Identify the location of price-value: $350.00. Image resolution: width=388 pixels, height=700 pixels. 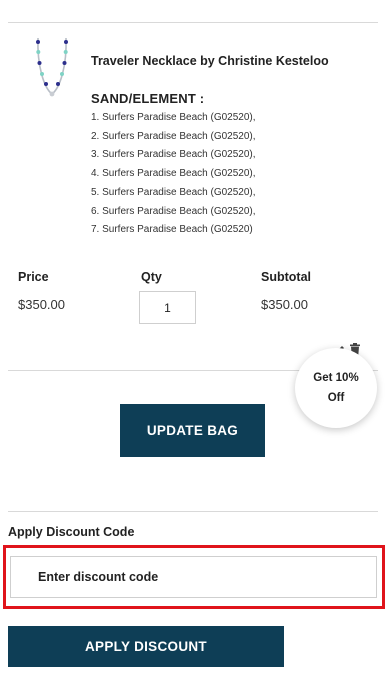
(41, 304).